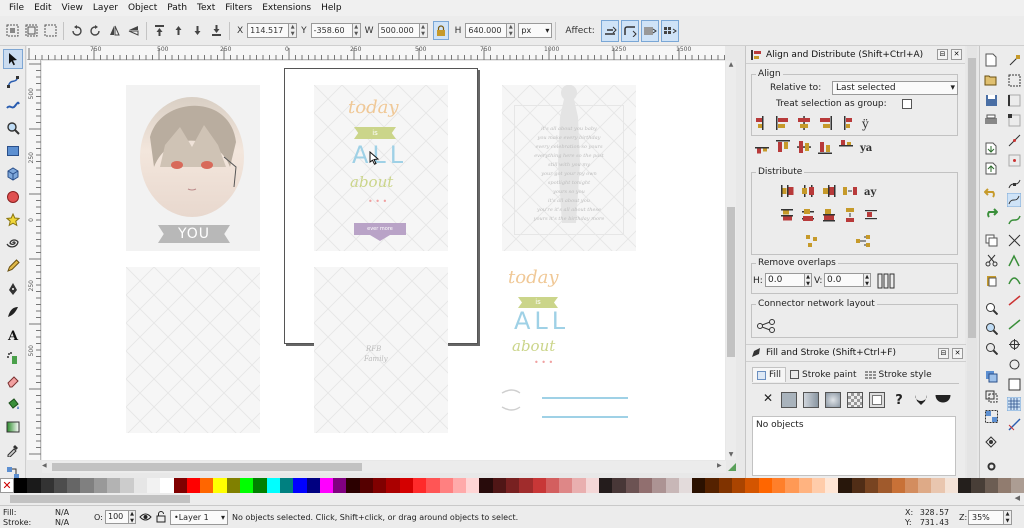 This screenshot has height=528, width=1024. I want to click on cut-icon, so click(991, 260).